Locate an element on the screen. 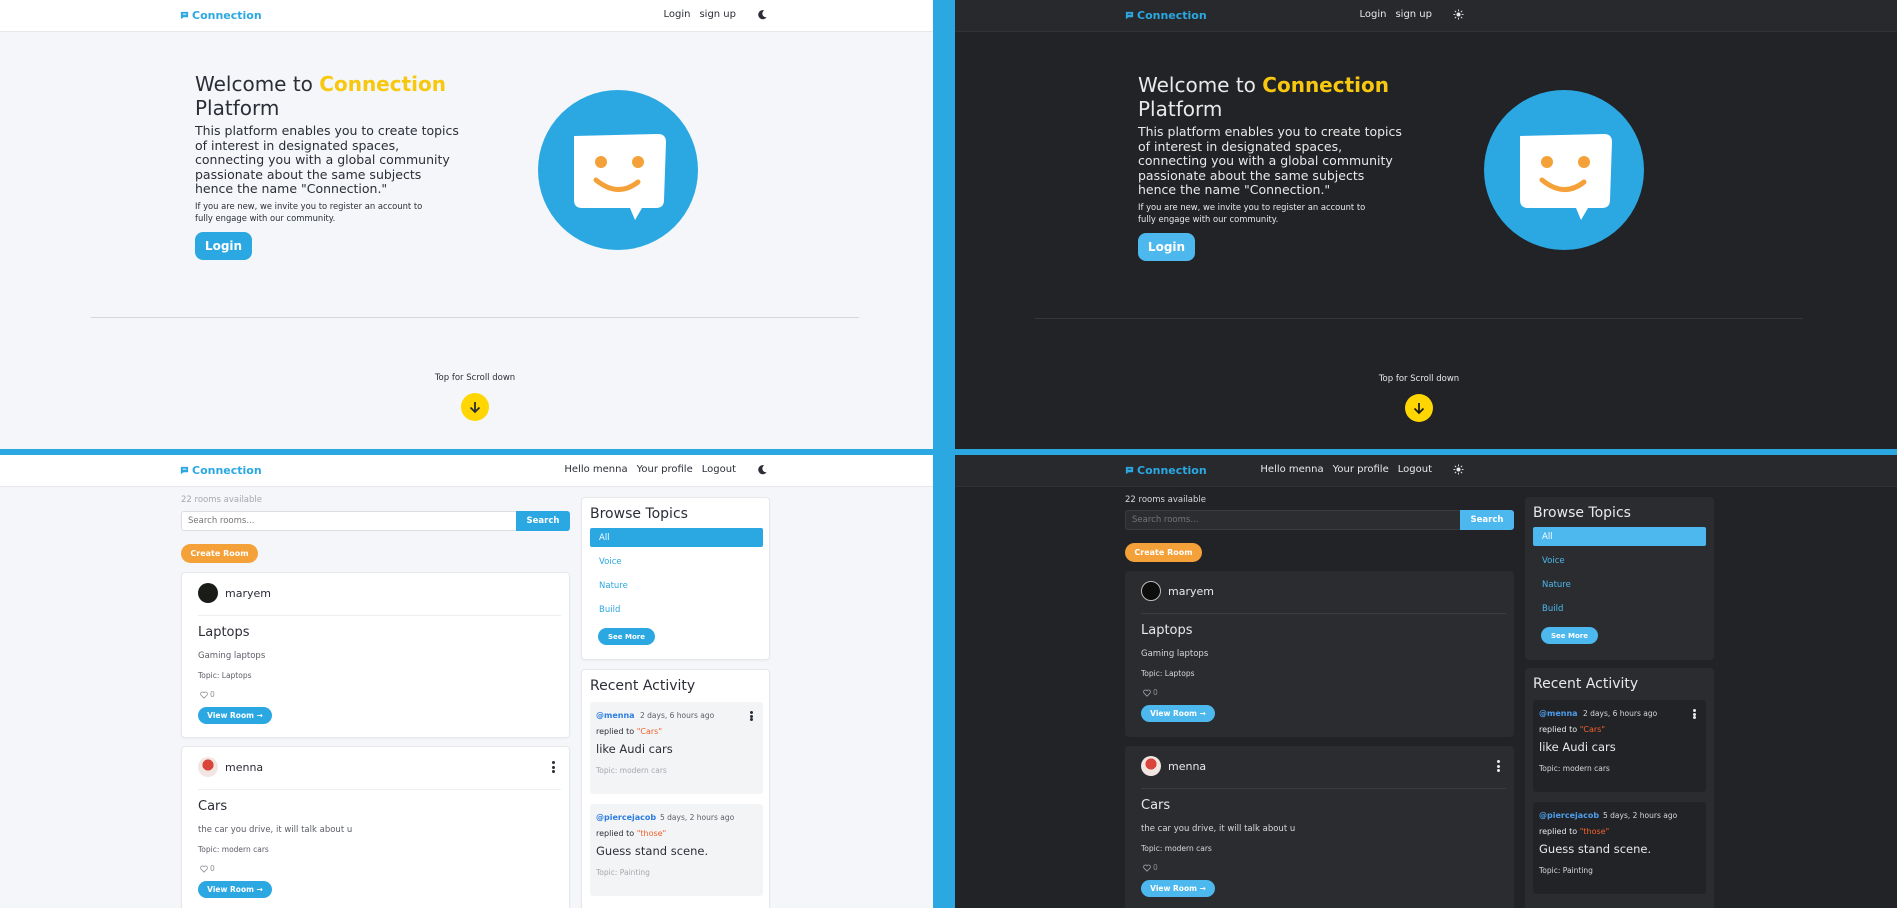  hero-platform: Platform is located at coordinates (1180, 109).